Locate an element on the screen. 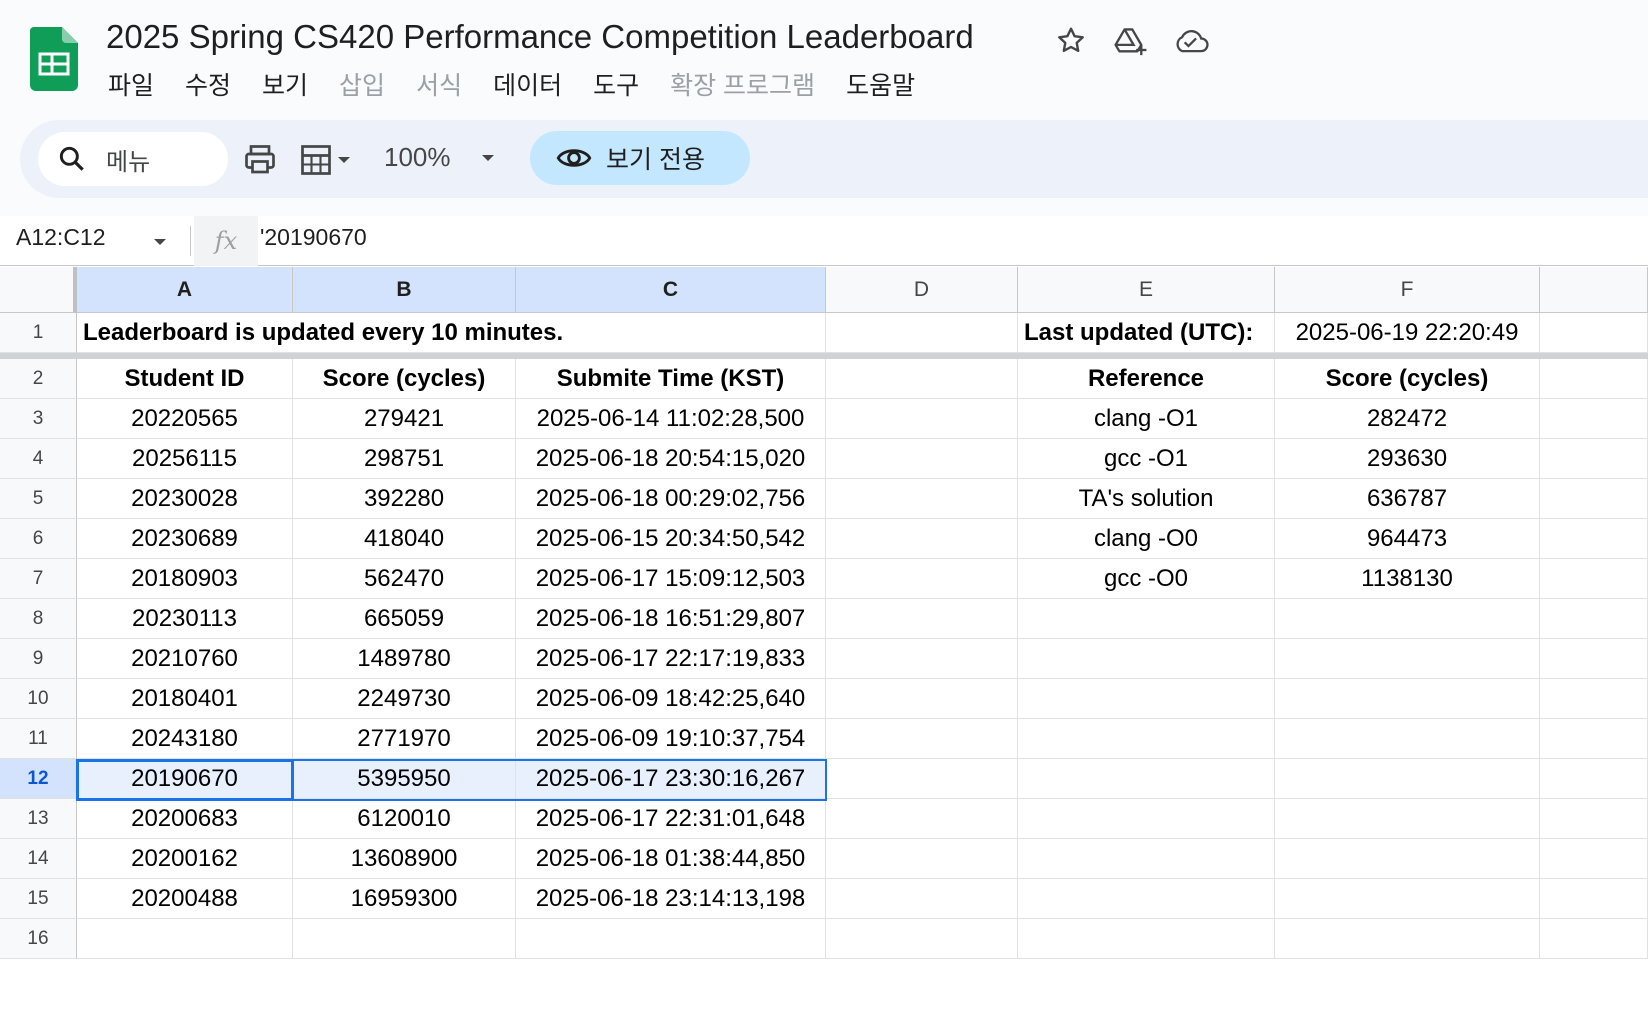  row-header: 8 is located at coordinates (38, 619).